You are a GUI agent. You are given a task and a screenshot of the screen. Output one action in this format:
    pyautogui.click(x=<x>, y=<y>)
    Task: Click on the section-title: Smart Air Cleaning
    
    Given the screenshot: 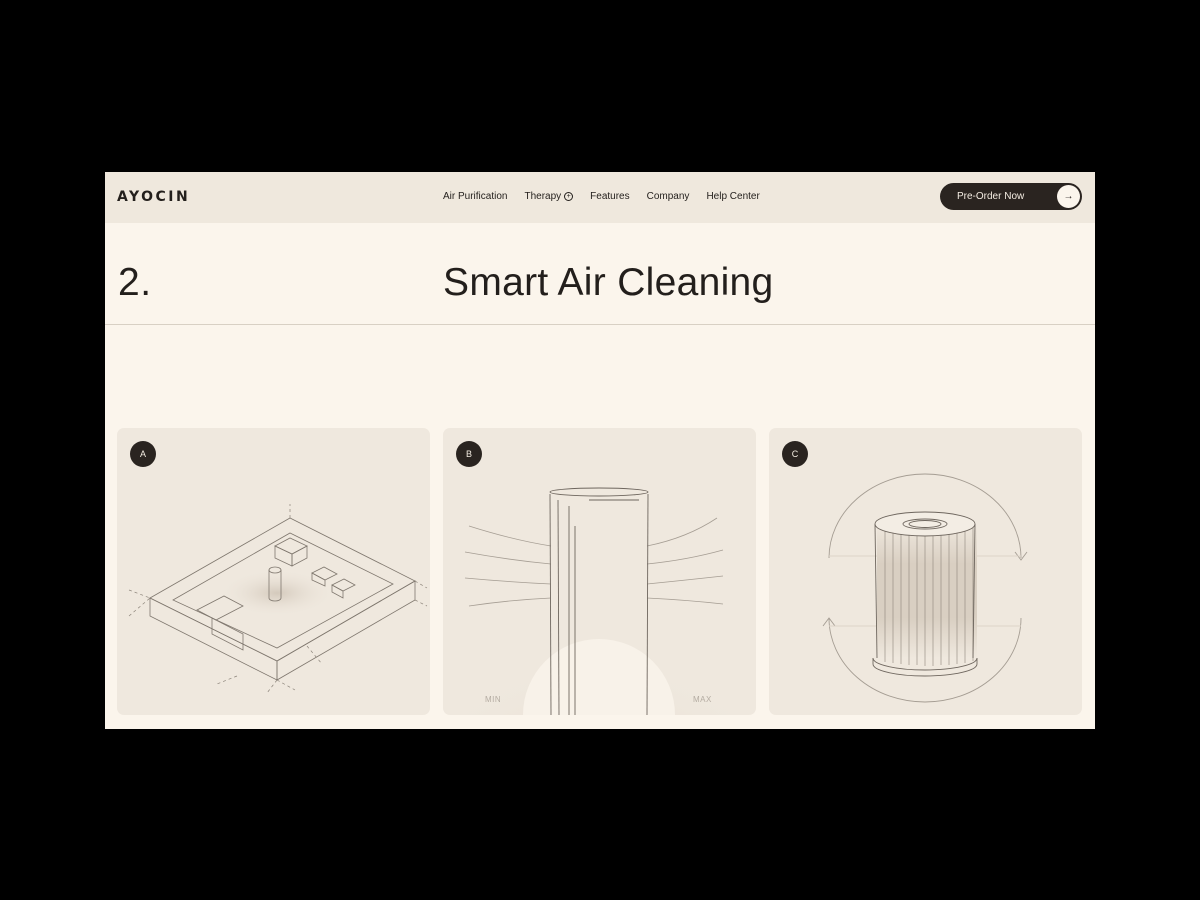 What is the action you would take?
    pyautogui.click(x=608, y=282)
    